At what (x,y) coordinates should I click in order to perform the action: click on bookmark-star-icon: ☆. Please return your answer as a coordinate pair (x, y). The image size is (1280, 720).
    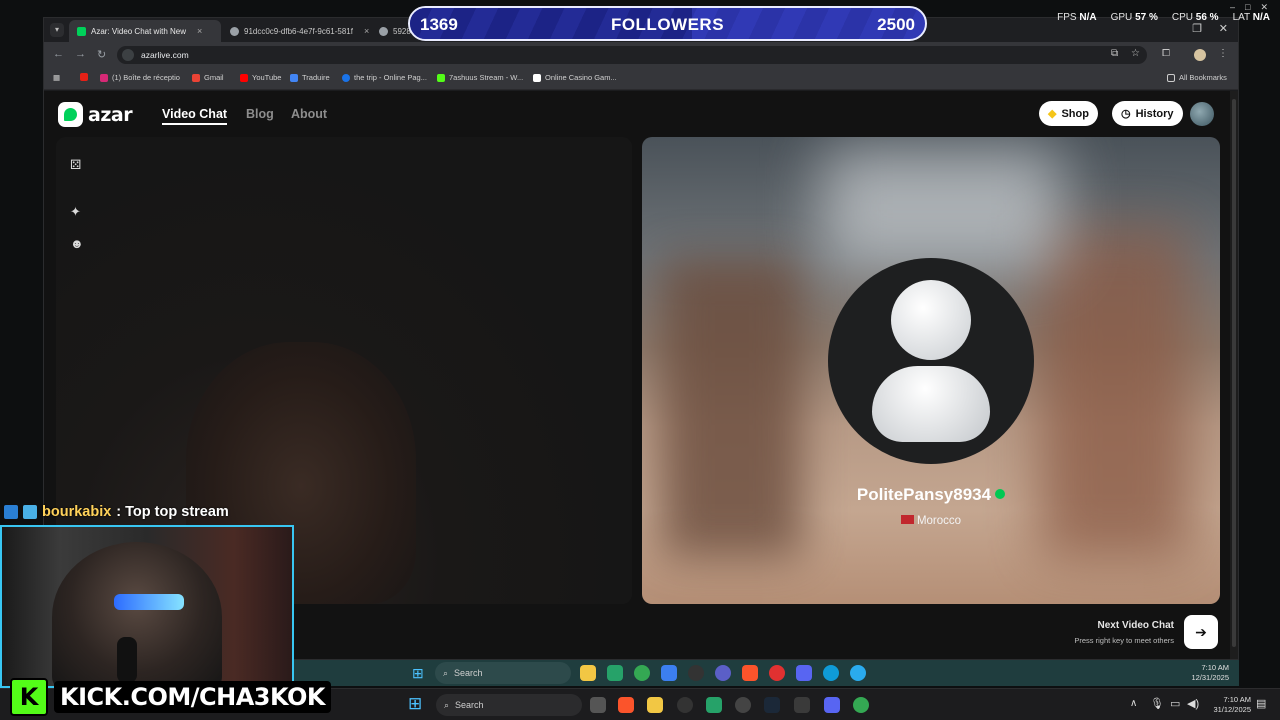
    Looking at the image, I should click on (1135, 53).